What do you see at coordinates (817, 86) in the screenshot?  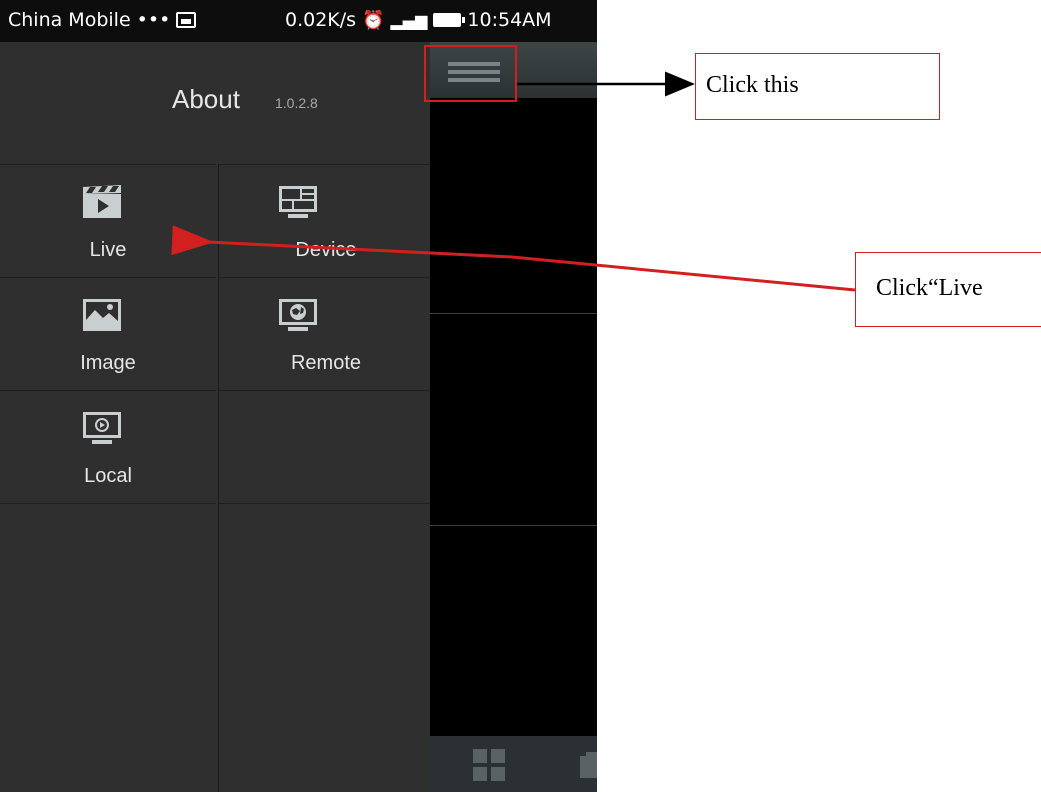 I see `callout-click-this: Click this` at bounding box center [817, 86].